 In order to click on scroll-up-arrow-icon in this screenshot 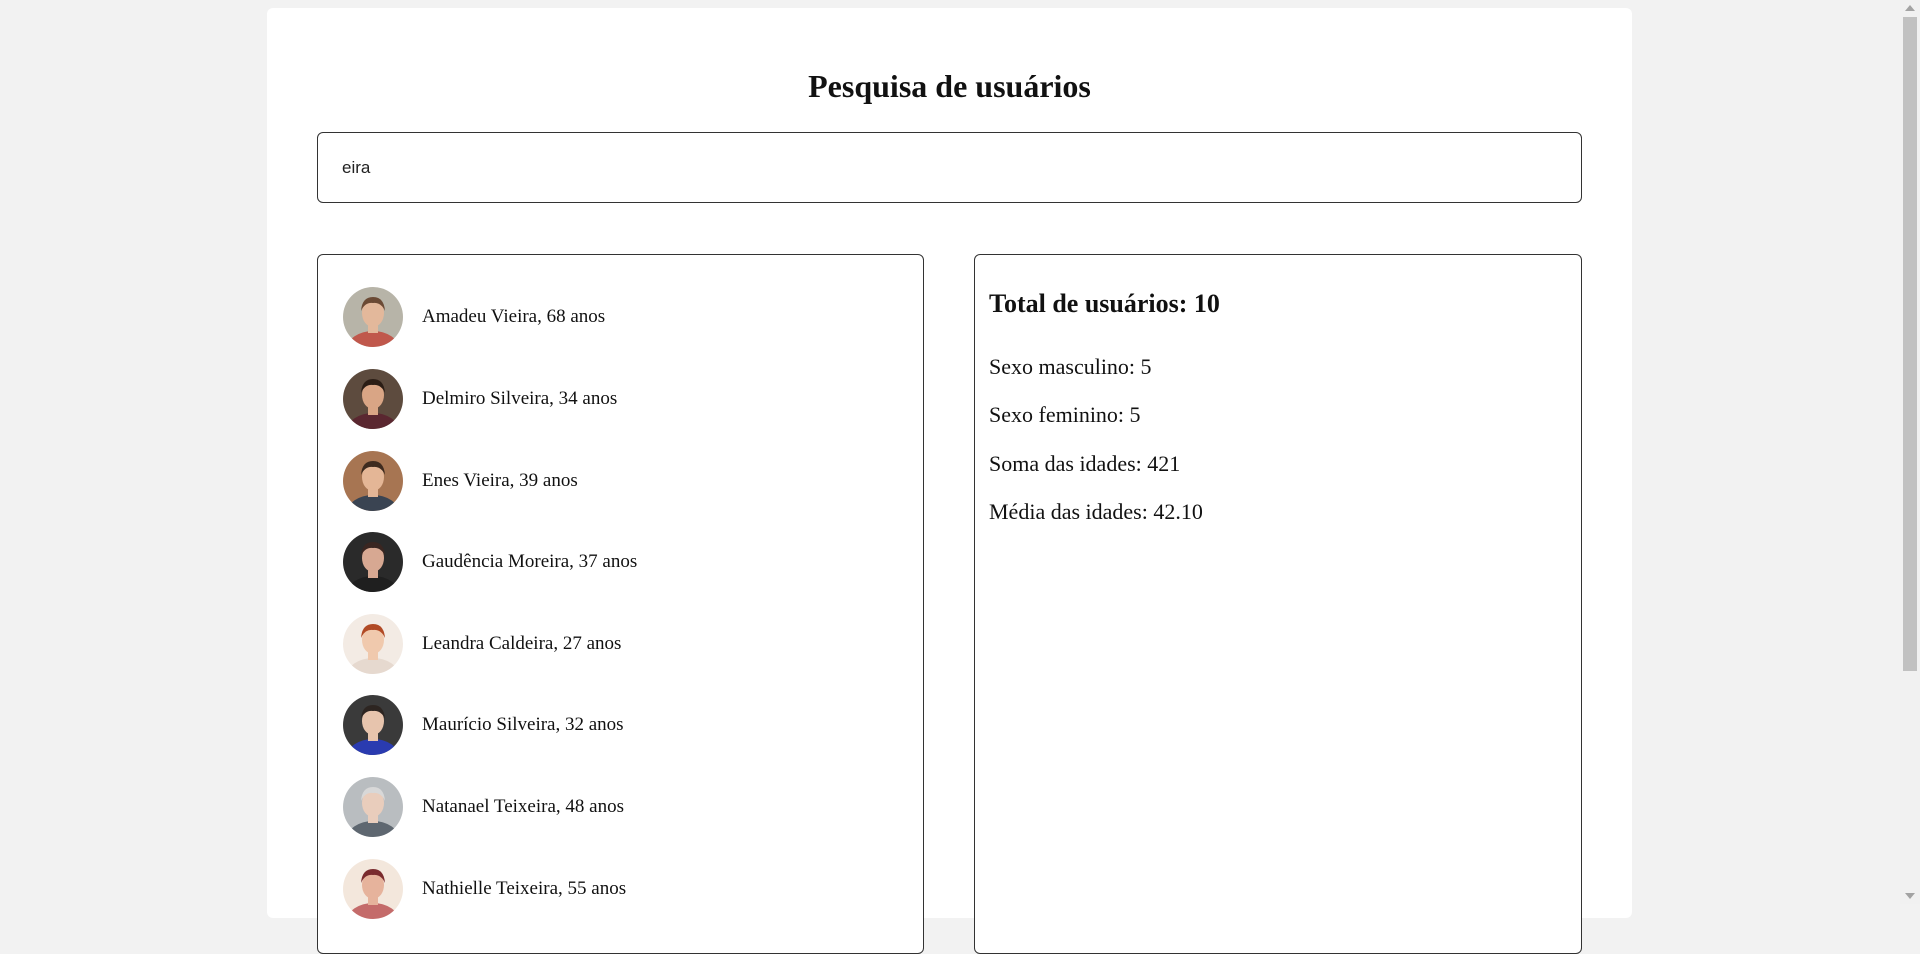, I will do `click(1910, 8)`.